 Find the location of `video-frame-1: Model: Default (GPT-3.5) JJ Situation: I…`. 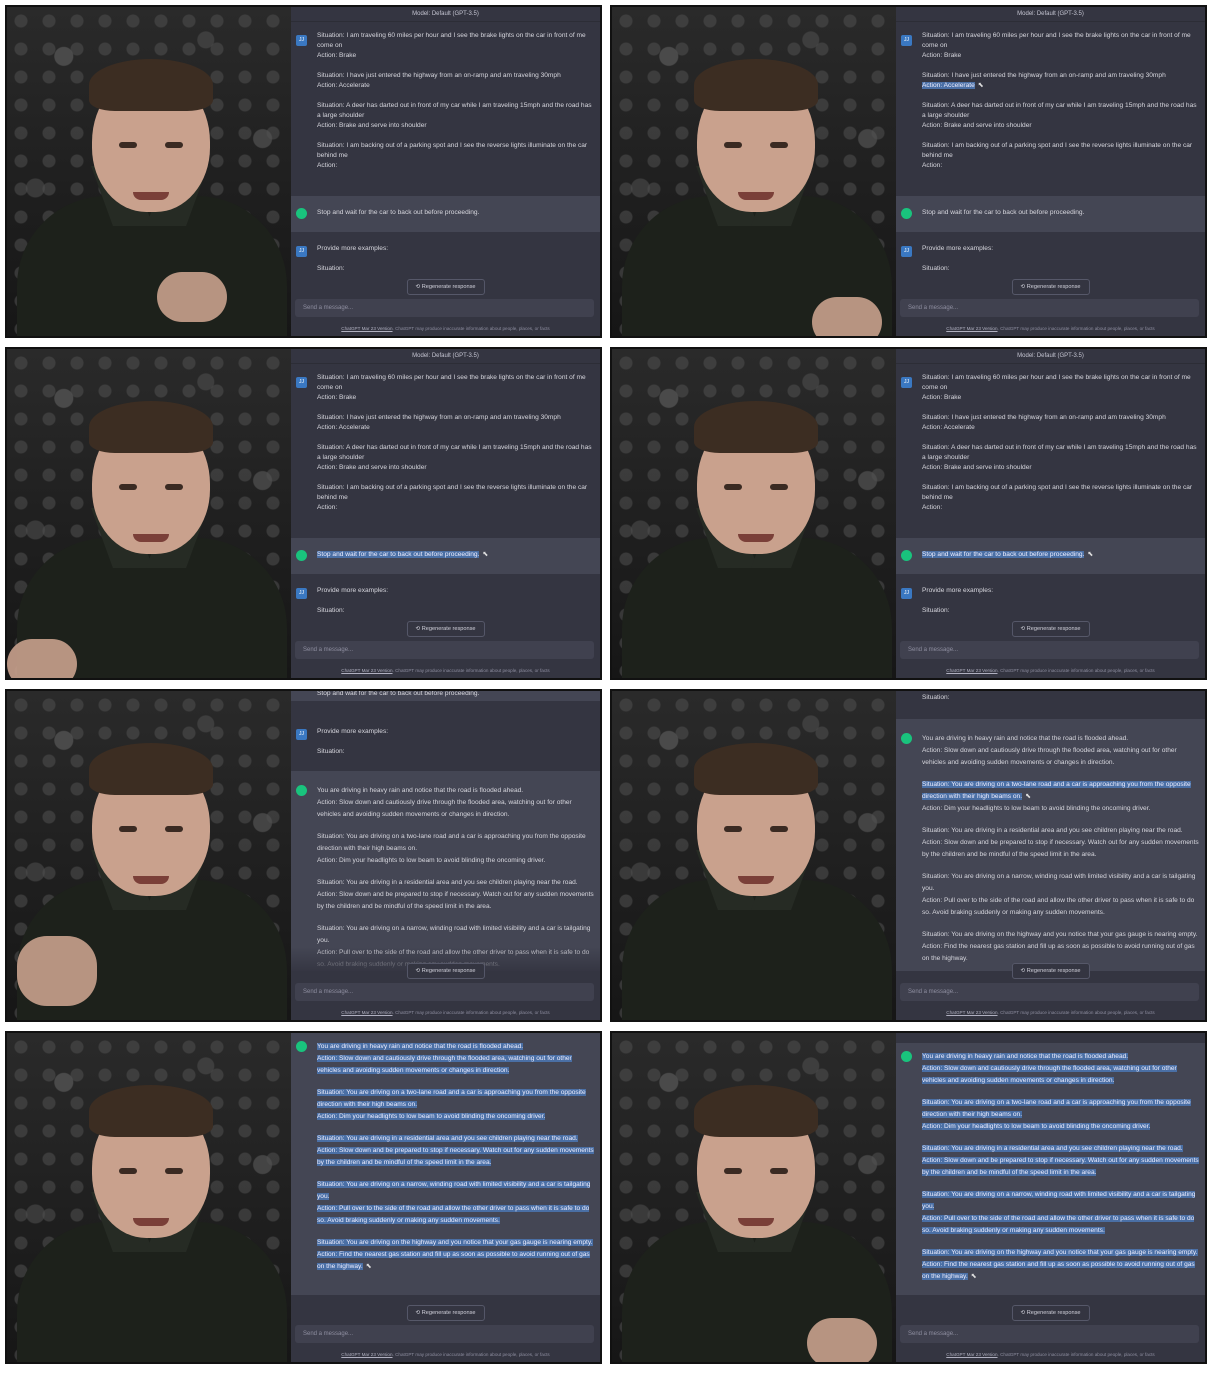

video-frame-1: Model: Default (GPT-3.5) JJ Situation: I… is located at coordinates (303, 171).